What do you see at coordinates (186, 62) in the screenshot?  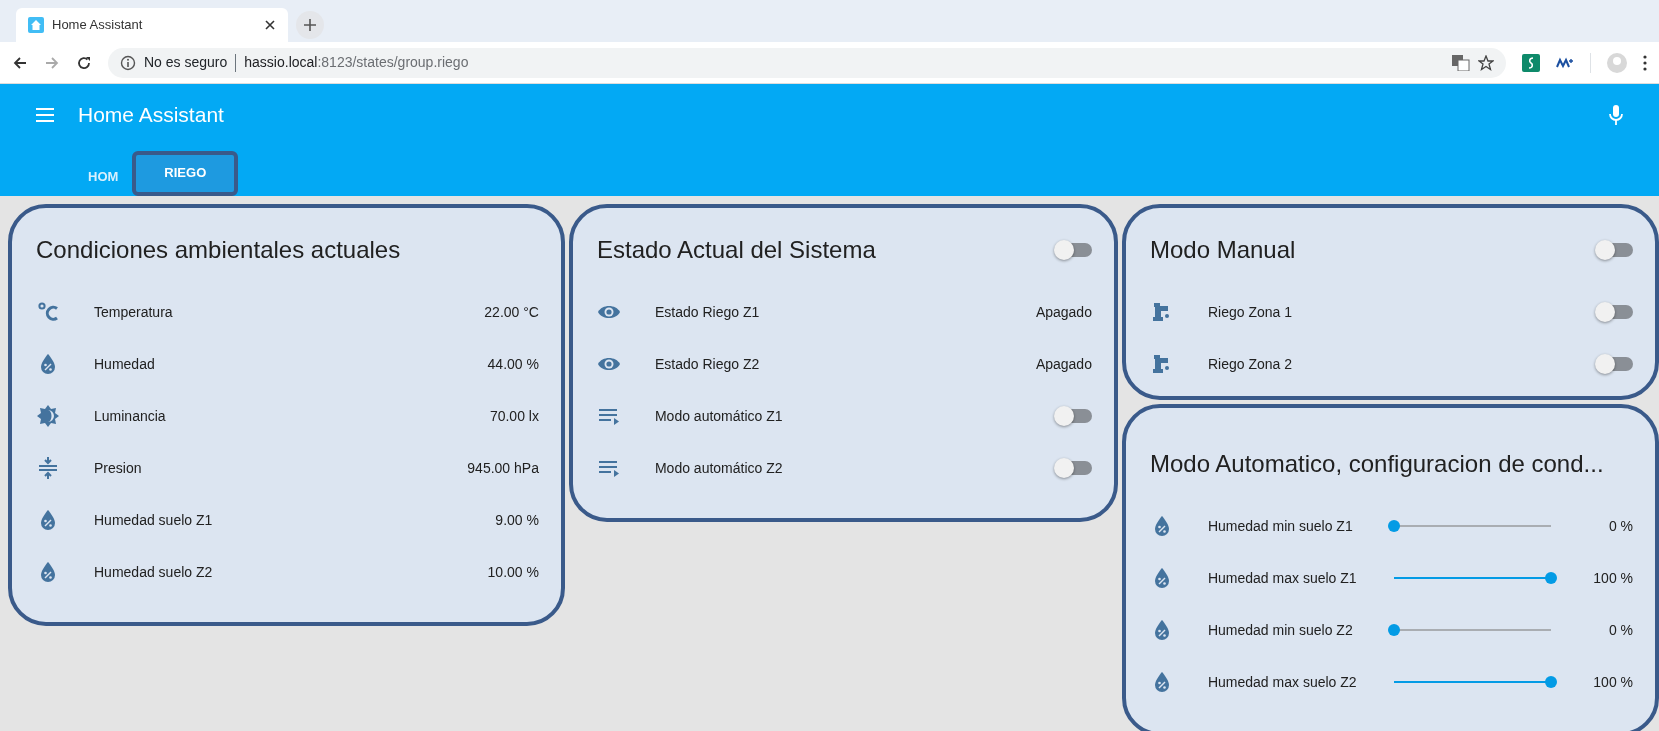 I see `security-label: No es seguro` at bounding box center [186, 62].